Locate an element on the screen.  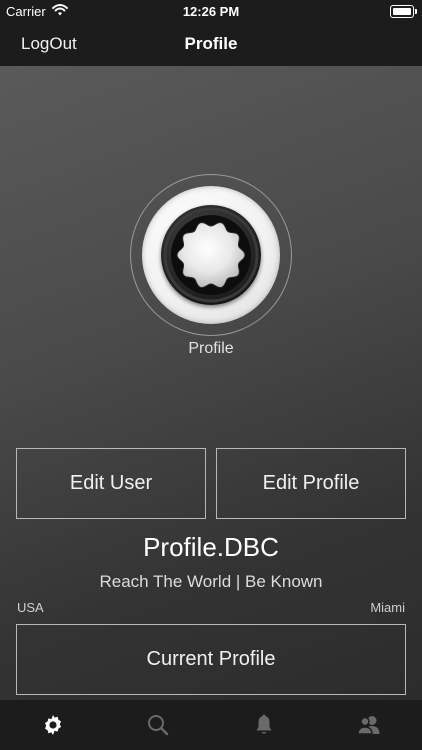
edit-profile-button: Edit Profile is located at coordinates (311, 483).